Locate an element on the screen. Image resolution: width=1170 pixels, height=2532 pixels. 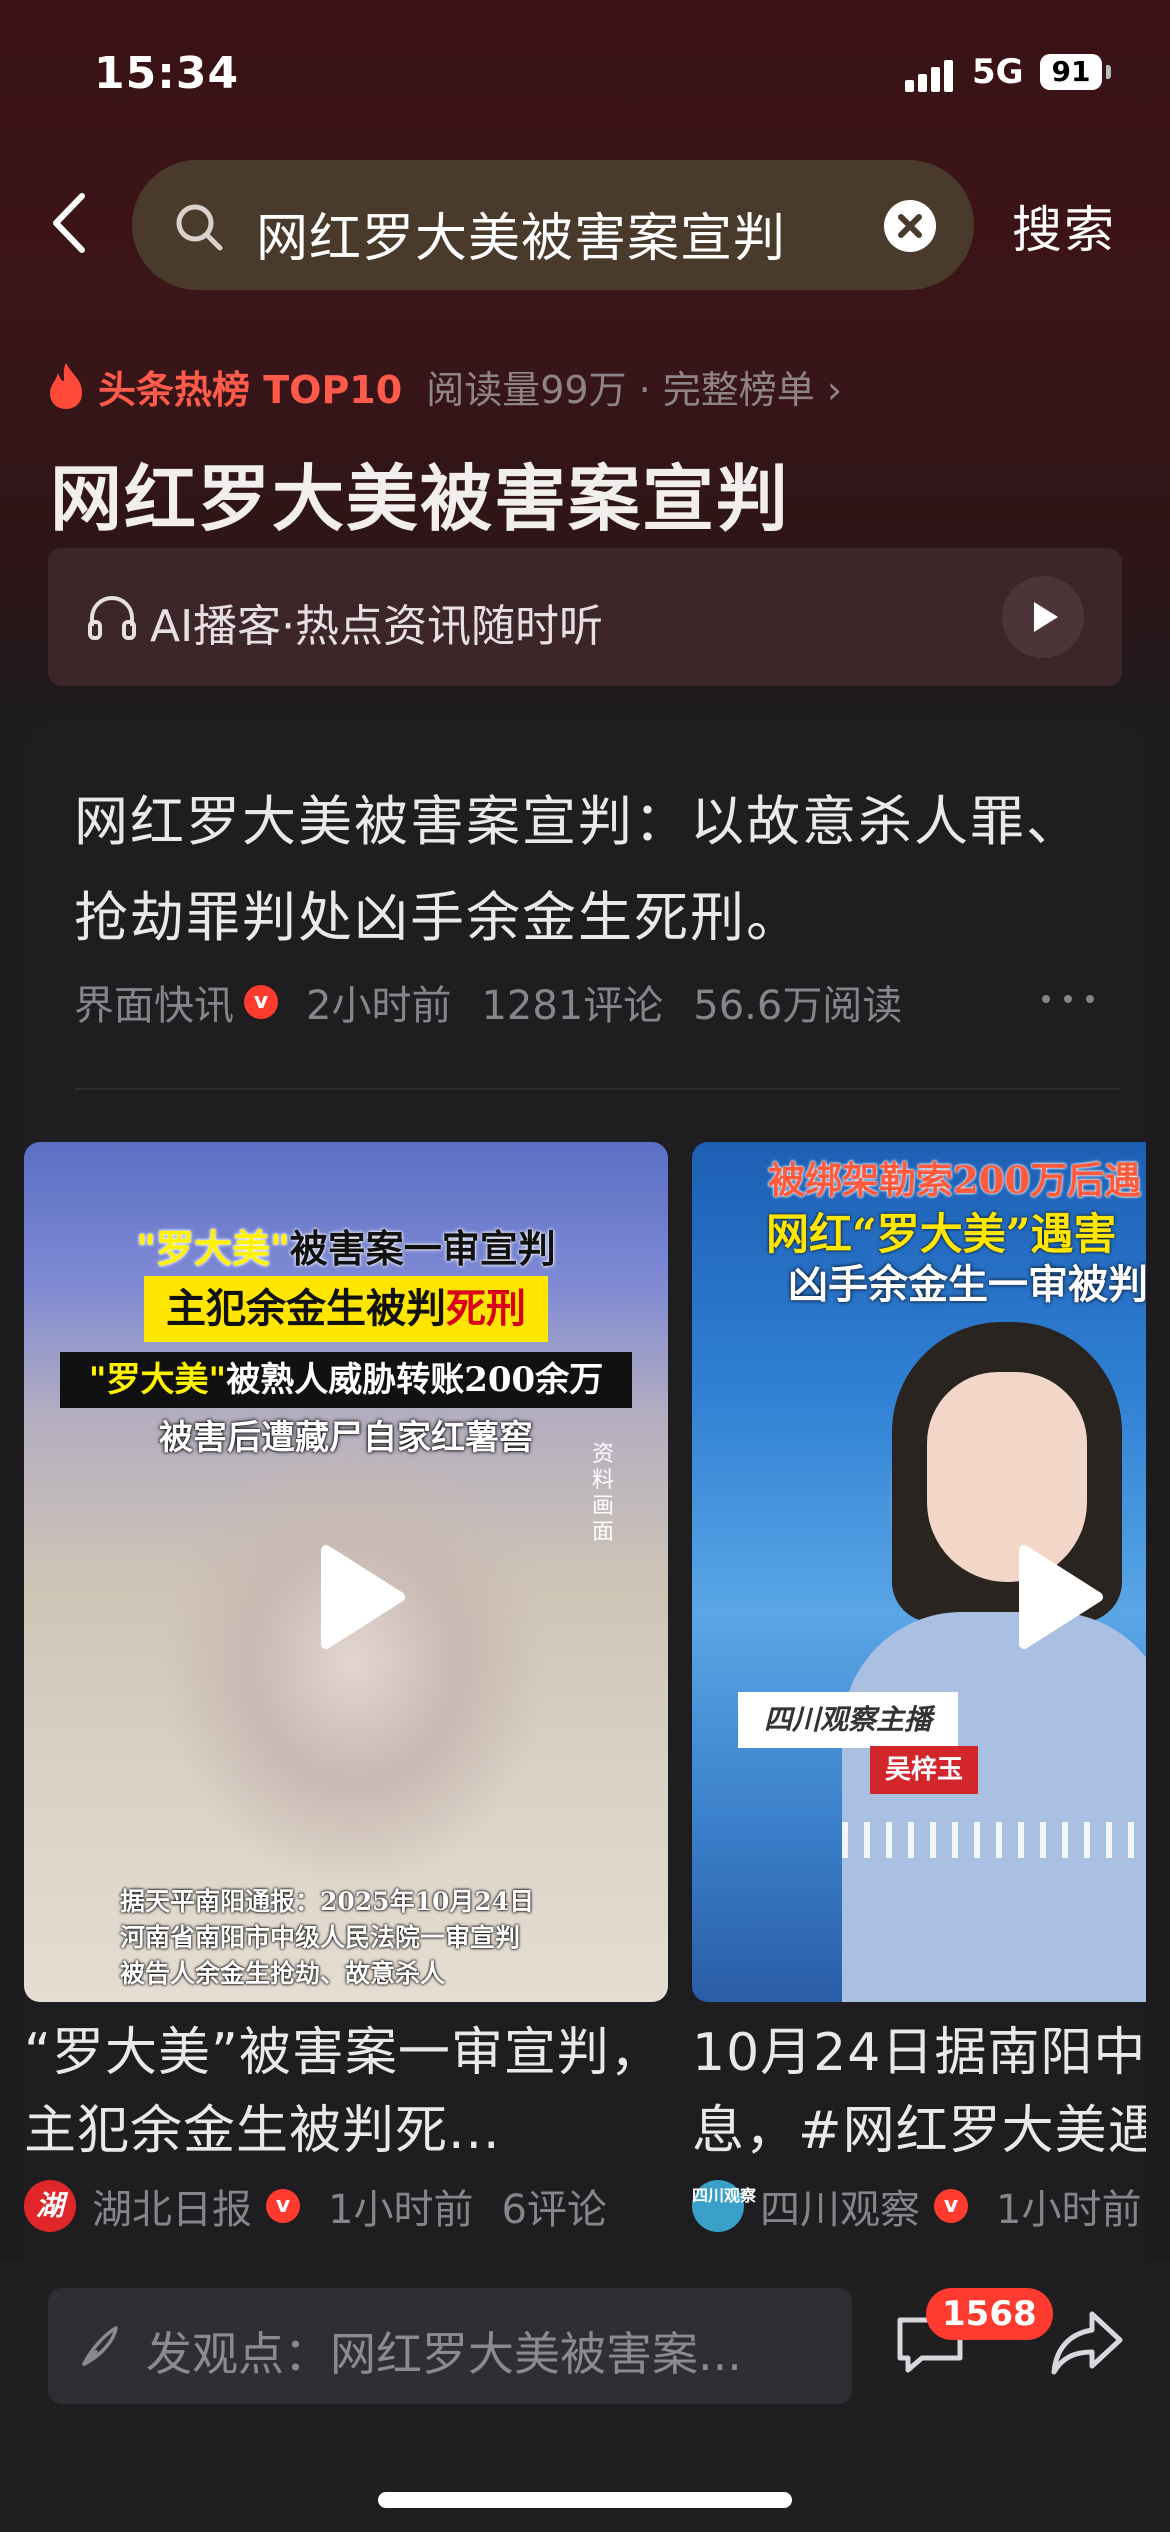
network-type: 5G is located at coordinates (998, 72).